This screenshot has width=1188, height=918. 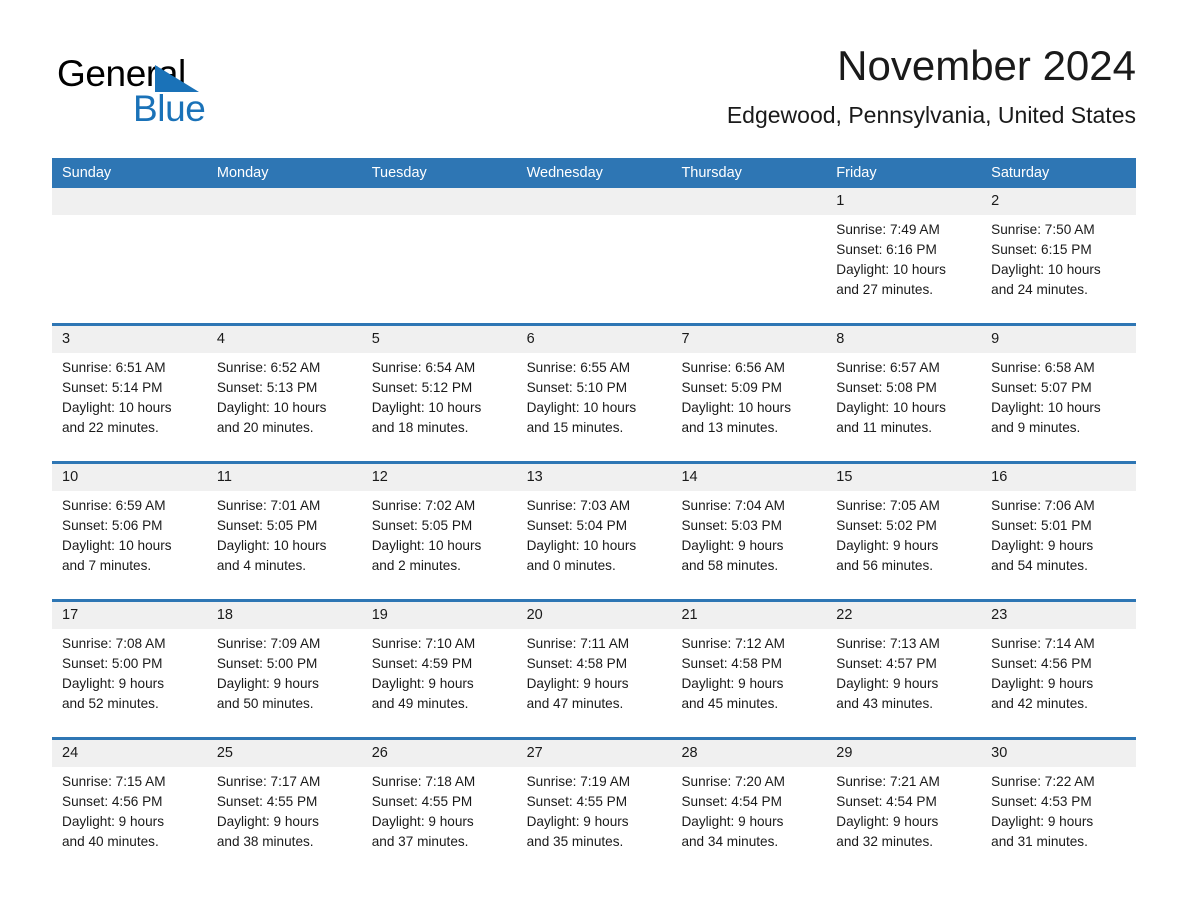 What do you see at coordinates (284, 339) in the screenshot?
I see `day-number: 4` at bounding box center [284, 339].